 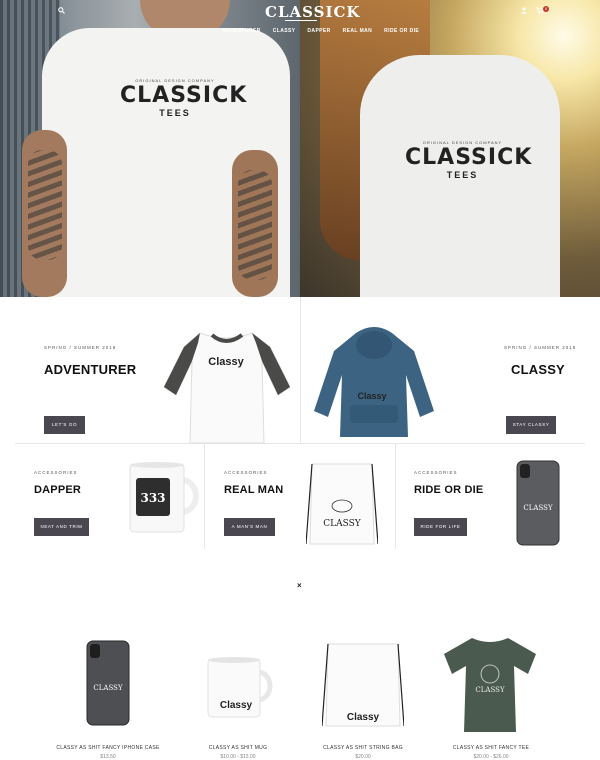 What do you see at coordinates (253, 490) in the screenshot?
I see `accessory-title: REAL MAN` at bounding box center [253, 490].